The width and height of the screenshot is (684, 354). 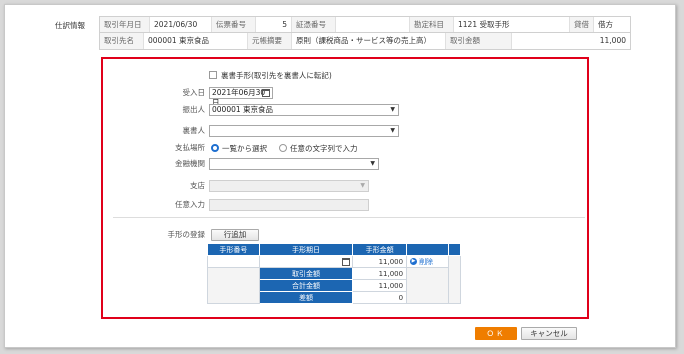 I want to click on delete-label: 削除, so click(x=426, y=261).